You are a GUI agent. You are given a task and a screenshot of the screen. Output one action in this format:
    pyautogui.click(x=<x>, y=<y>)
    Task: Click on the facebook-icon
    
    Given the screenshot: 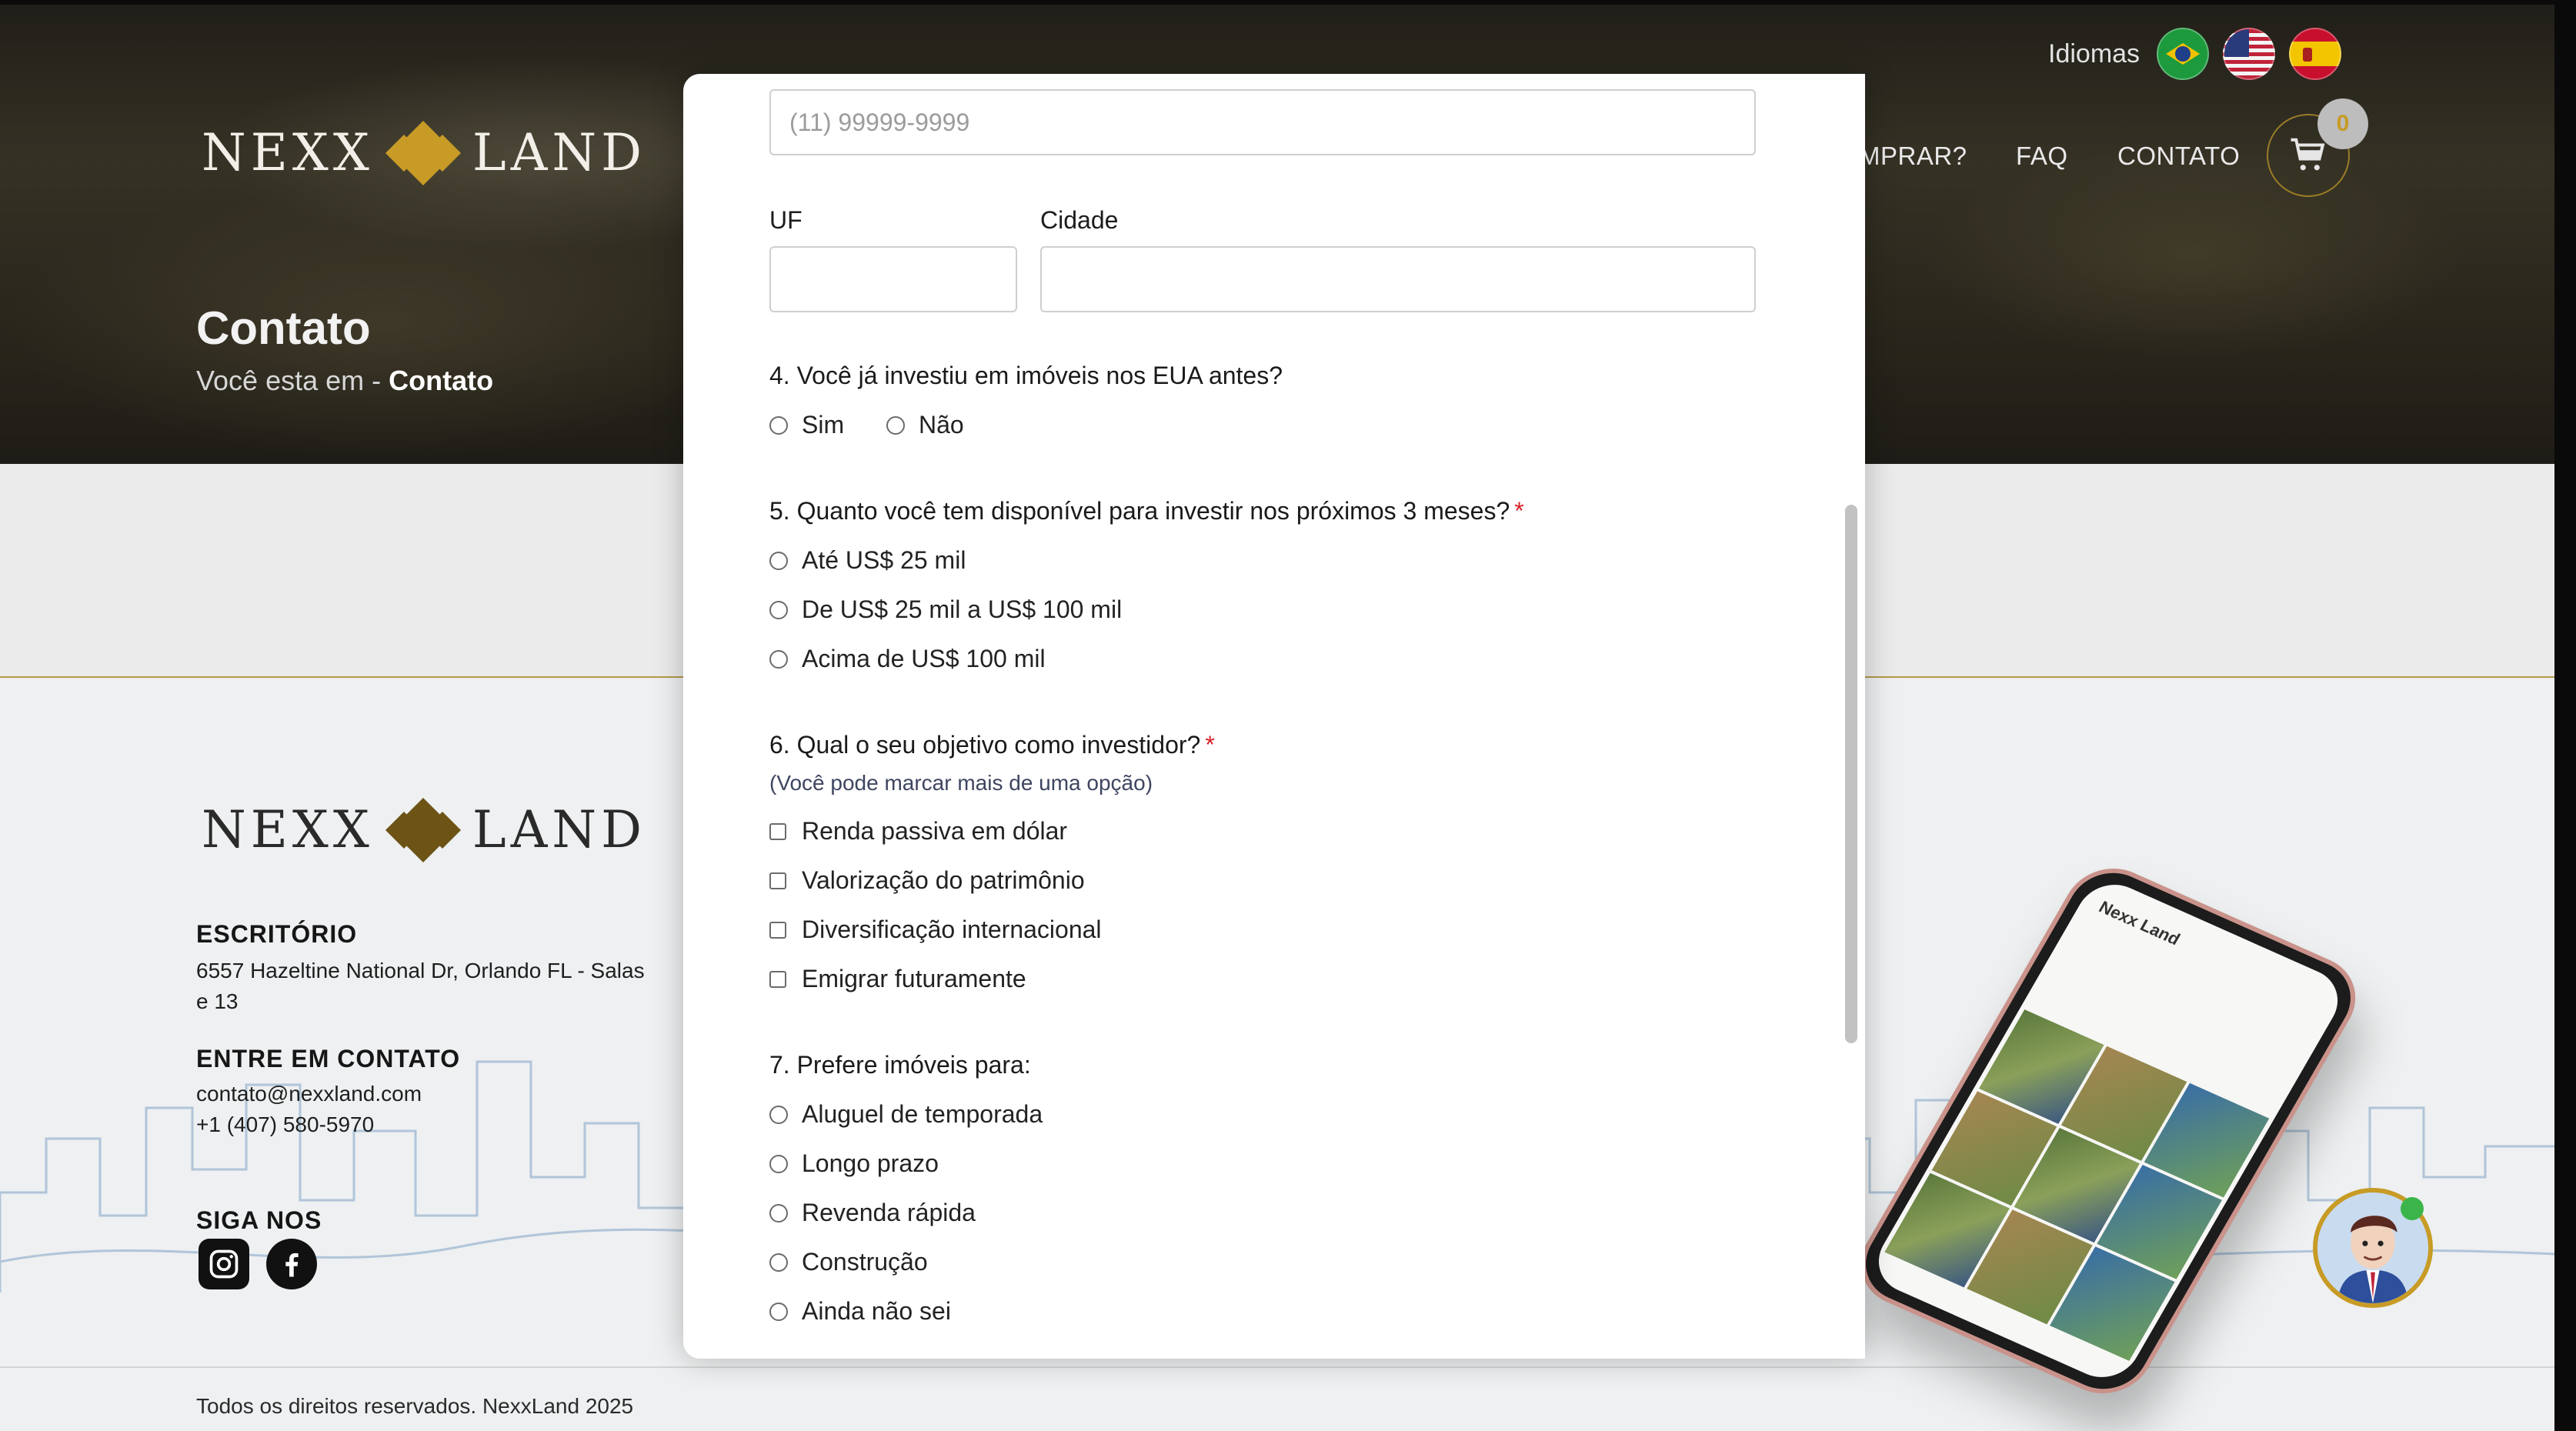 What is the action you would take?
    pyautogui.click(x=292, y=1264)
    